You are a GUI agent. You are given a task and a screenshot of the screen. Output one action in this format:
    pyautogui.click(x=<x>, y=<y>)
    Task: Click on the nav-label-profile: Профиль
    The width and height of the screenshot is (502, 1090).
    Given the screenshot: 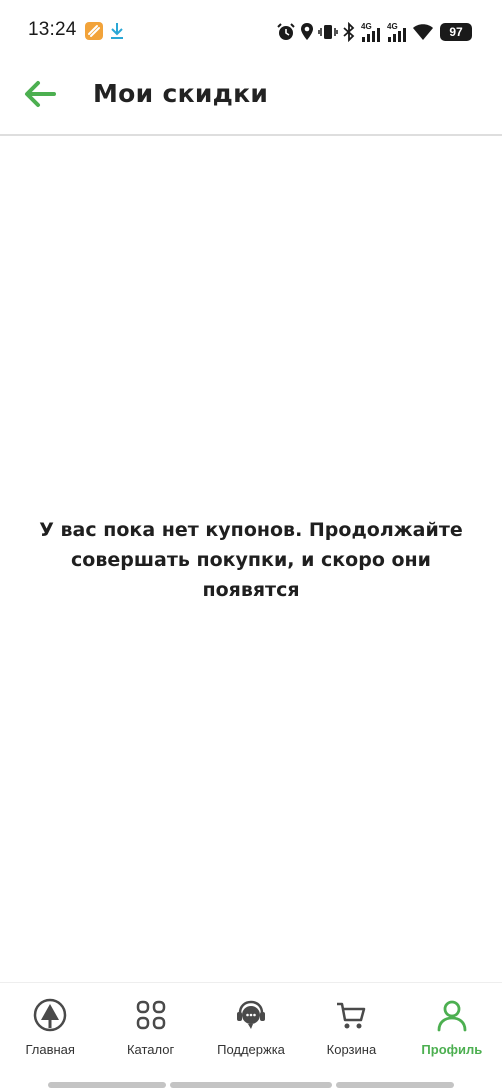 What is the action you would take?
    pyautogui.click(x=452, y=1049)
    